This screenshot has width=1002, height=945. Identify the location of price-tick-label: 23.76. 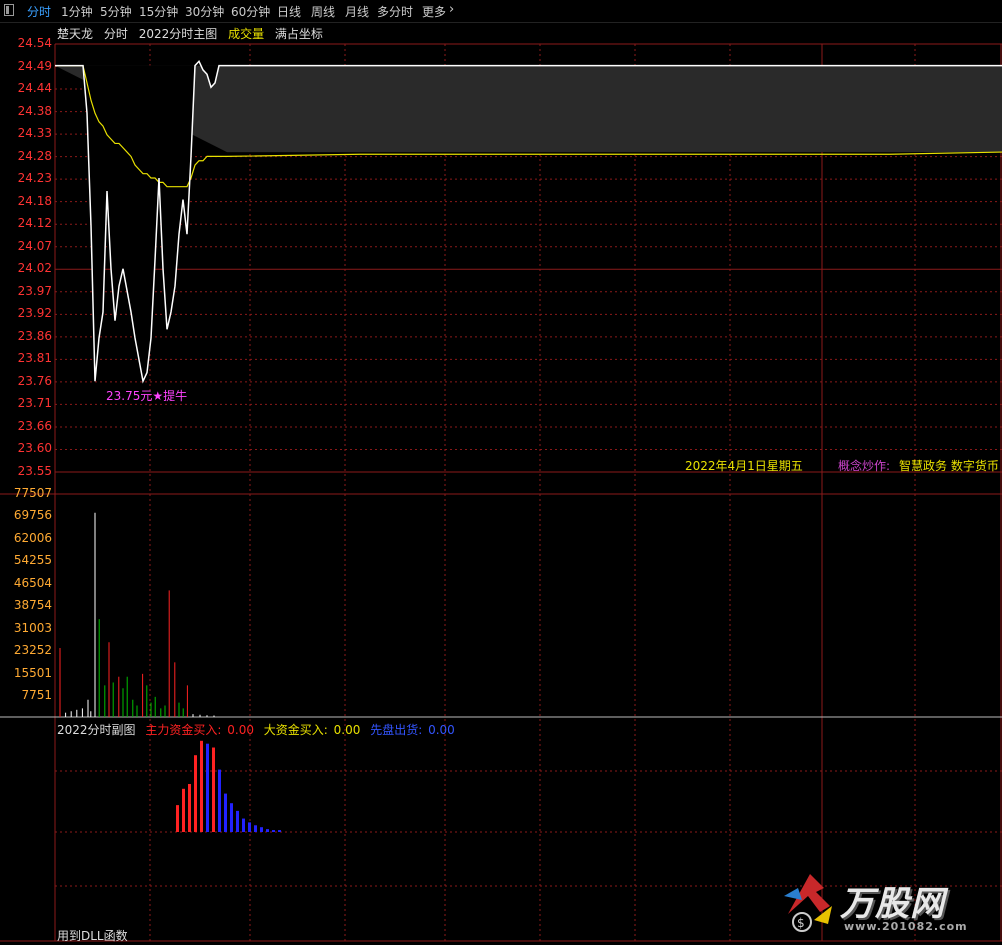
(34, 380).